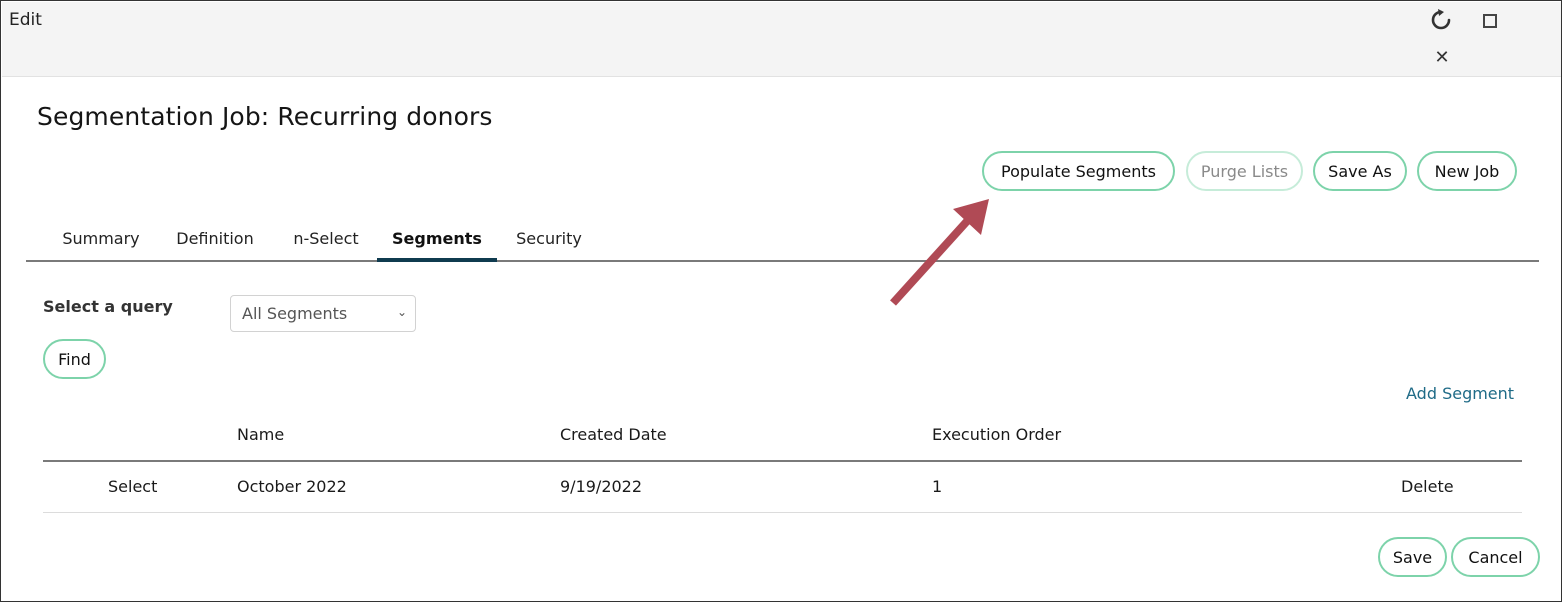 This screenshot has width=1562, height=602. Describe the element at coordinates (997, 434) in the screenshot. I see `column-header-execution-order: Execution Order` at that location.